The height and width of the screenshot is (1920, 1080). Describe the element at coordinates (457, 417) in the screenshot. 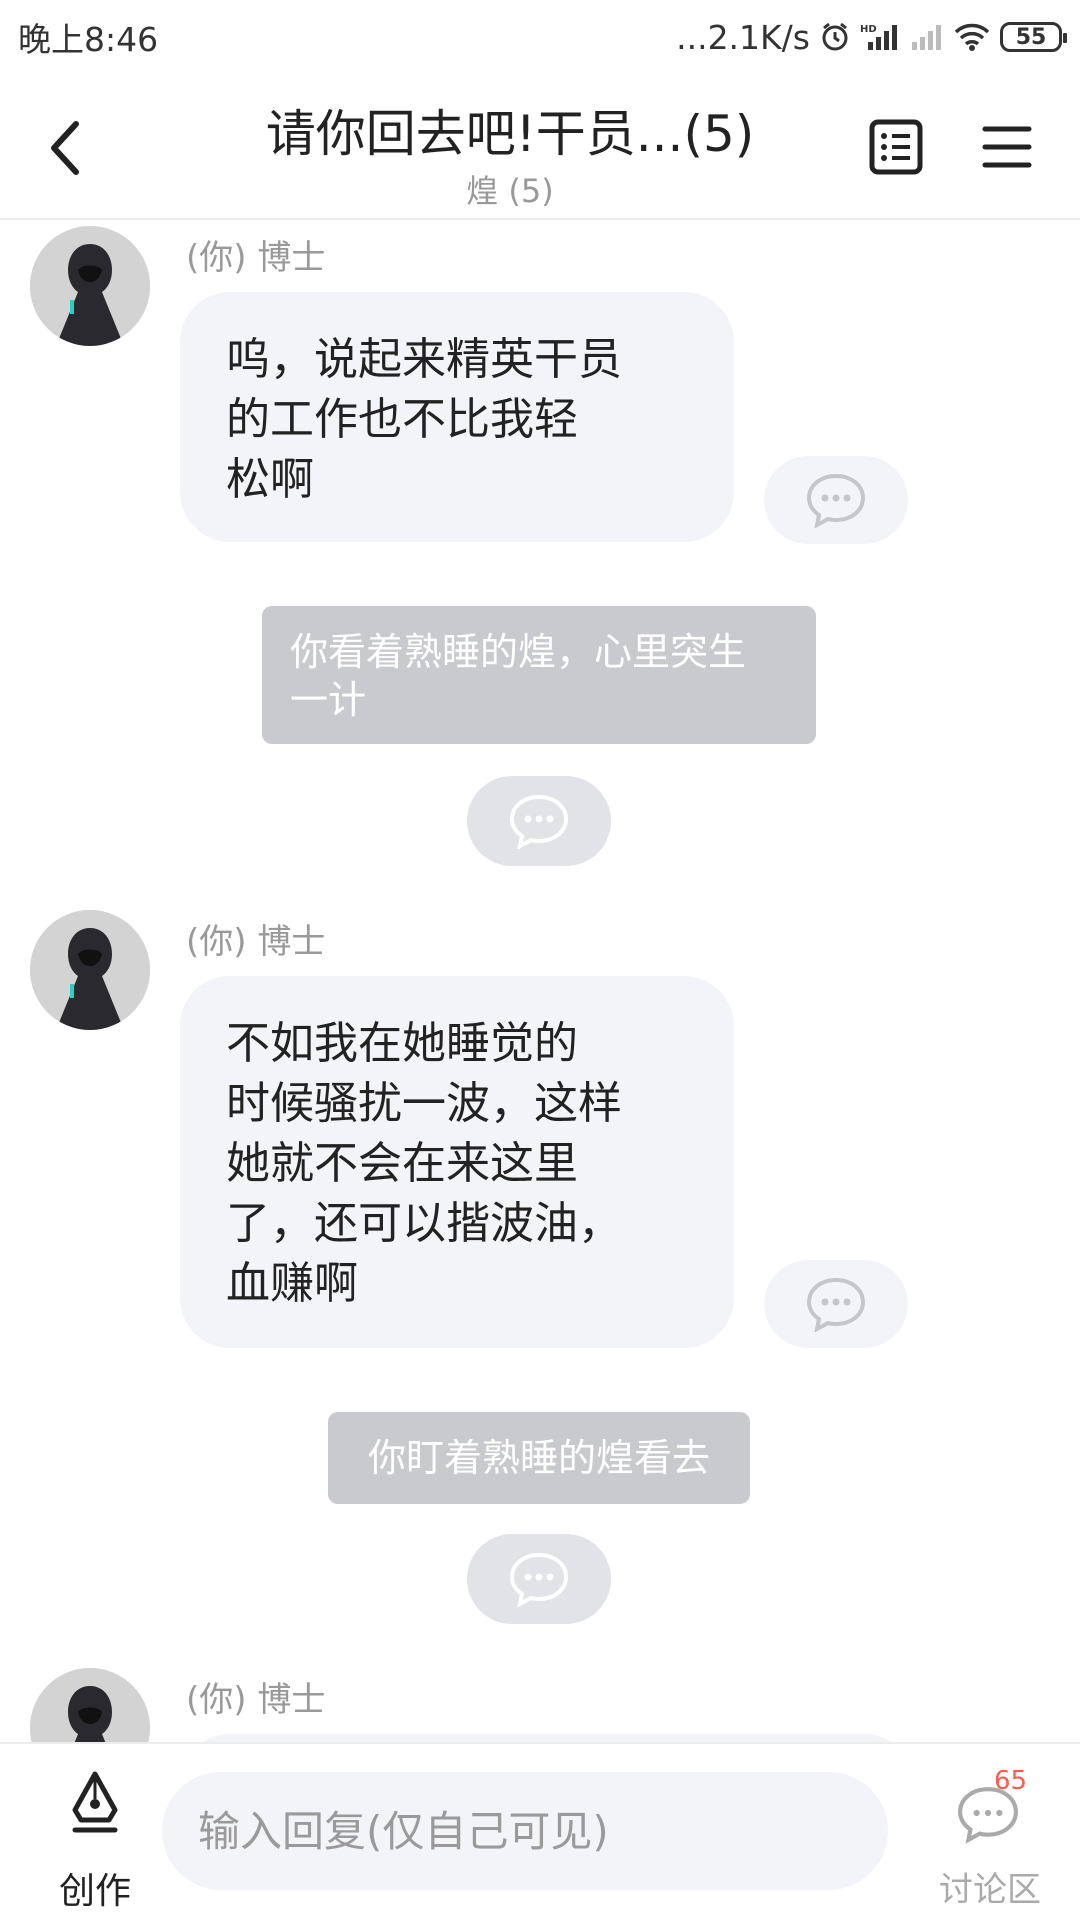

I see `message-bubble: 呜，说起来精英干员 的工作也不比我轻 松啊` at that location.